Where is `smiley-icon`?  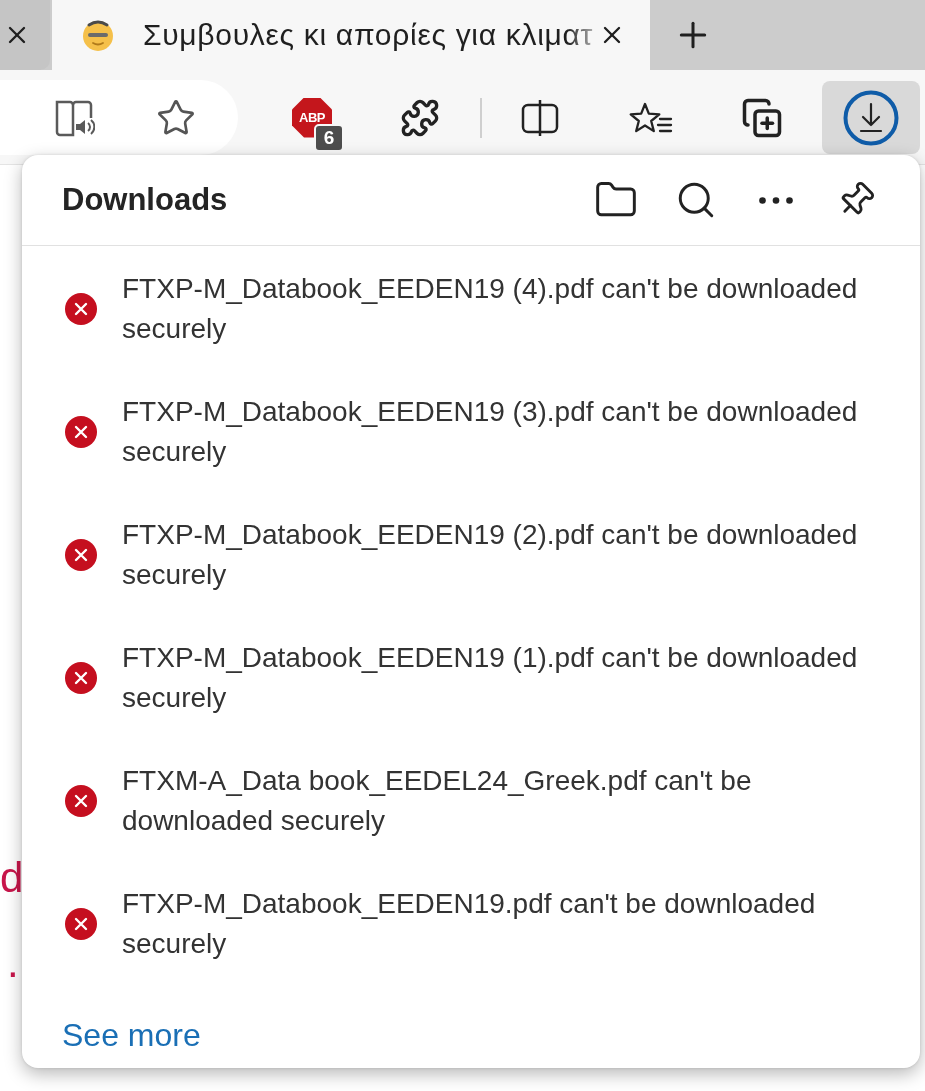
smiley-icon is located at coordinates (98, 35).